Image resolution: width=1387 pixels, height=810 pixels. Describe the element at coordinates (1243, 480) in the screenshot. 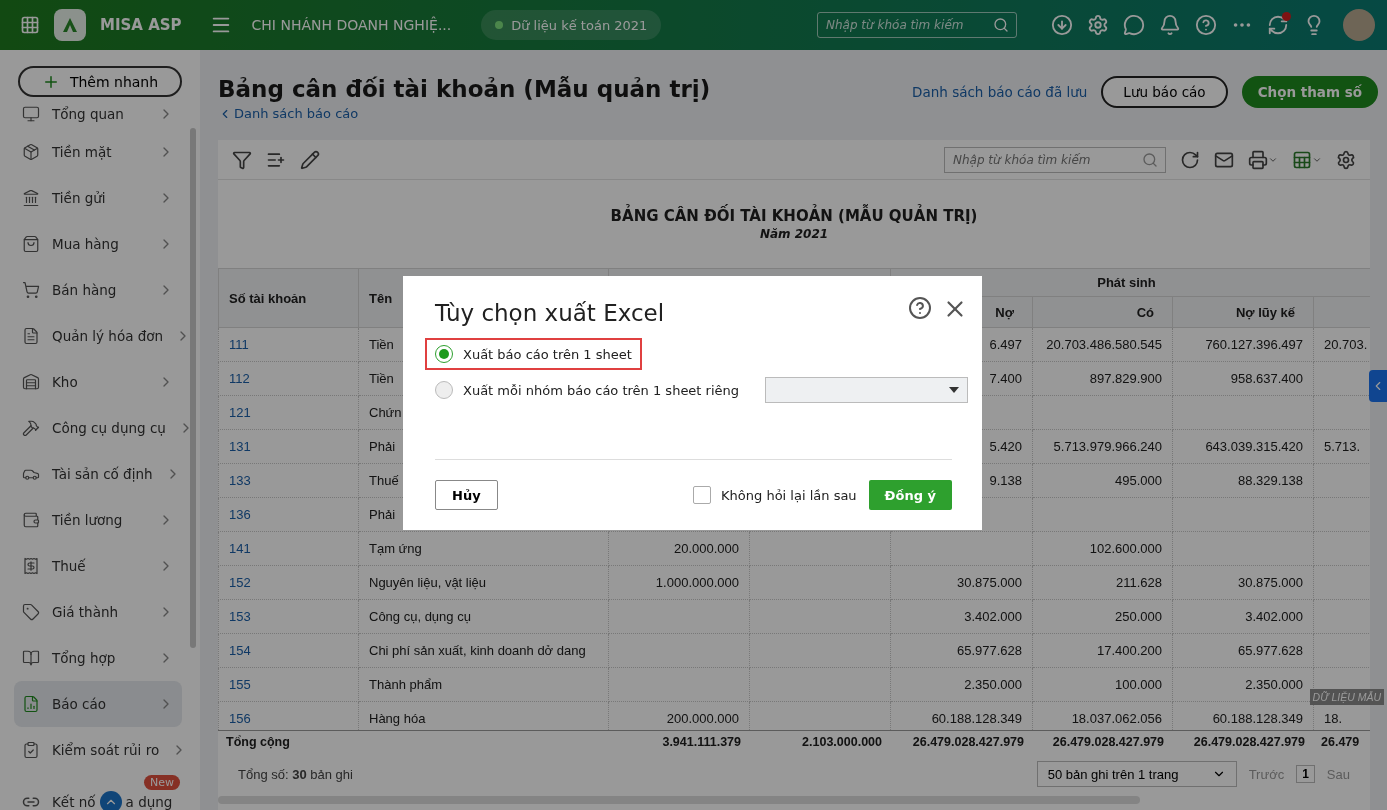

I see `table-cell: 88.329.138` at that location.